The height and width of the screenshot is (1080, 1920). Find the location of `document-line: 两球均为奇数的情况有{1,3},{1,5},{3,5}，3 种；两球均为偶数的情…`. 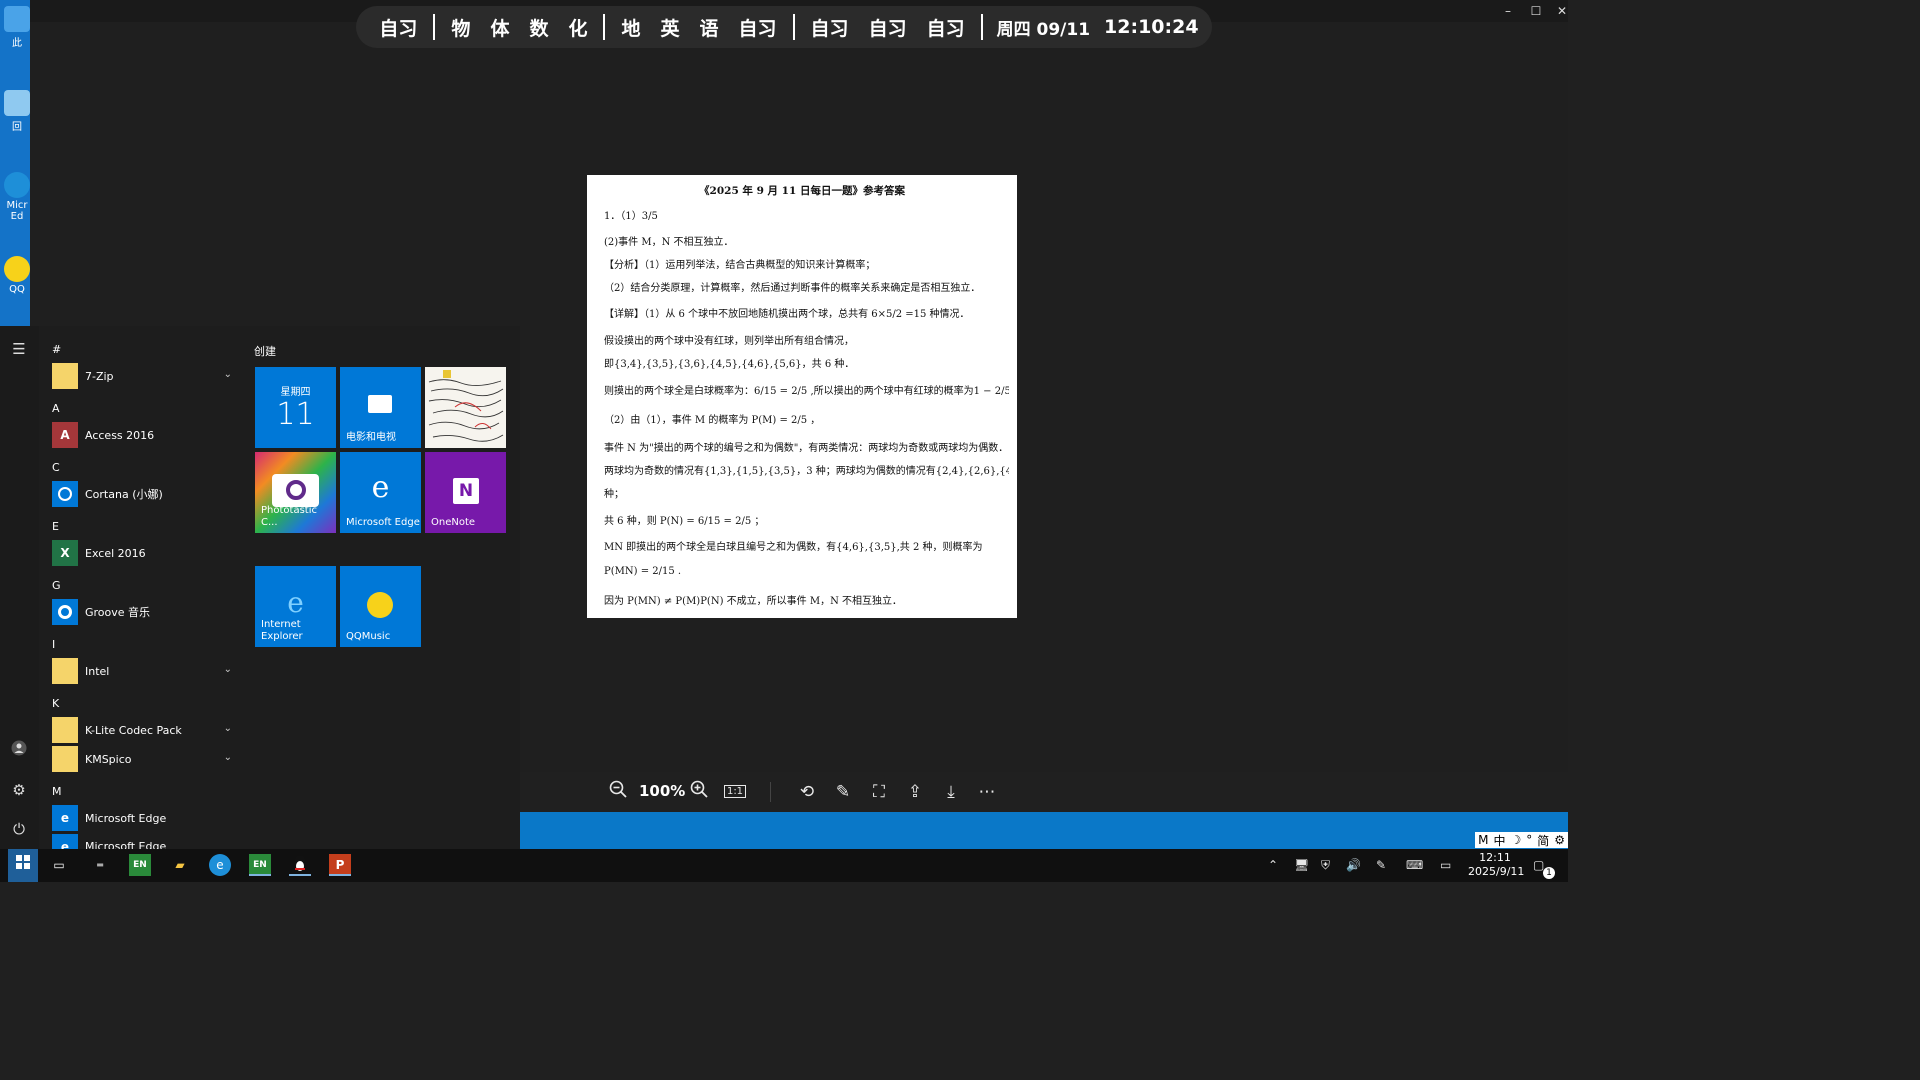

document-line: 两球均为奇数的情况有{1,3},{1,5},{3,5}，3 种；两球均为偶数的情… is located at coordinates (806, 471).